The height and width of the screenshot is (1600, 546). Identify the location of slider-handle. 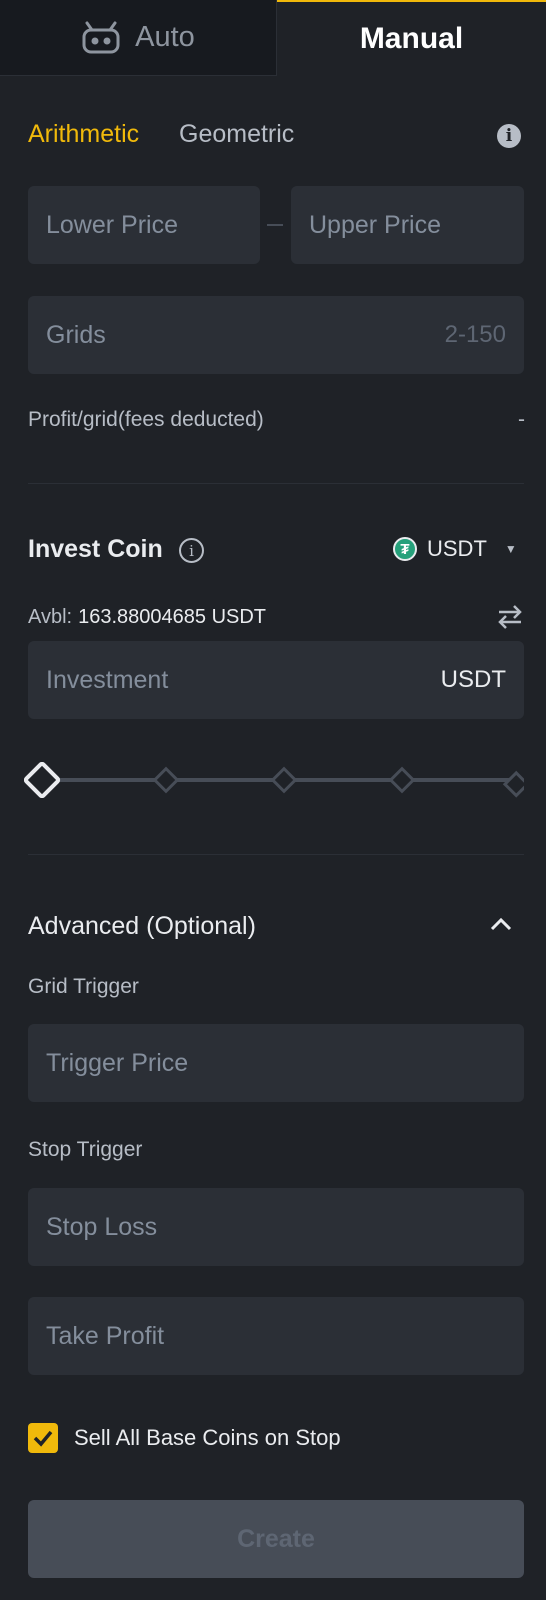
(42, 780).